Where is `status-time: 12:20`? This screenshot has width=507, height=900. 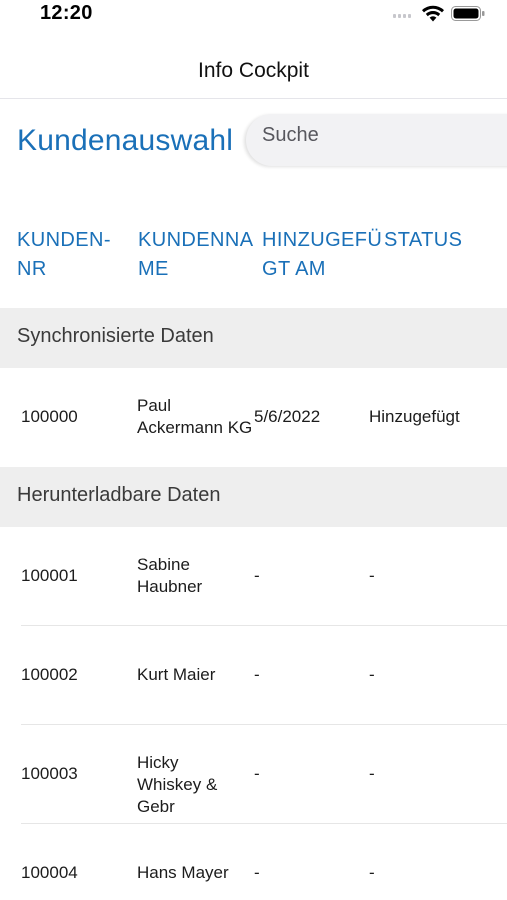 status-time: 12:20 is located at coordinates (66, 13).